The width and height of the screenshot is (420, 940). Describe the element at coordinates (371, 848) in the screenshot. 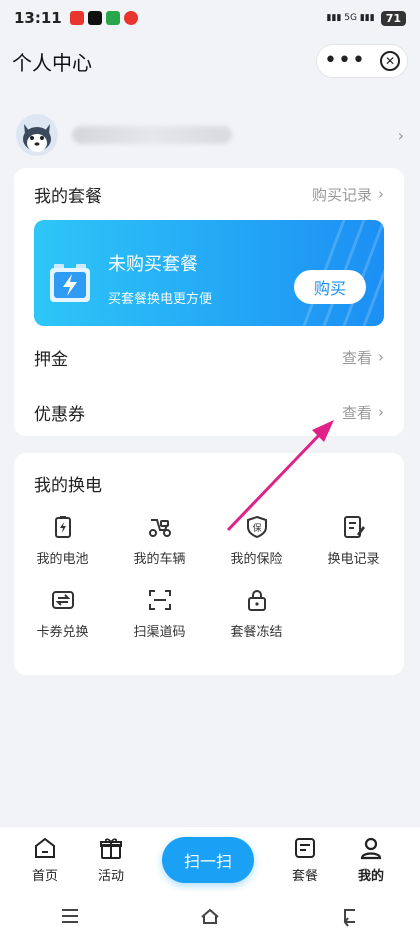

I see `user-icon` at that location.